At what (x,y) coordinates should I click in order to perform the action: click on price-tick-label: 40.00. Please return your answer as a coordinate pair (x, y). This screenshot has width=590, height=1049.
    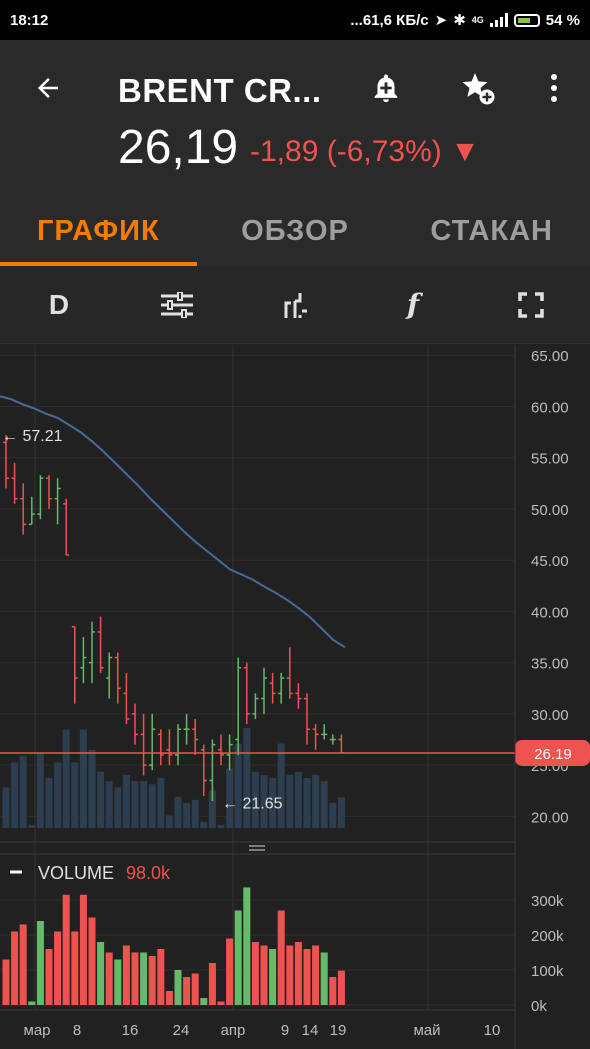
    Looking at the image, I should click on (550, 612).